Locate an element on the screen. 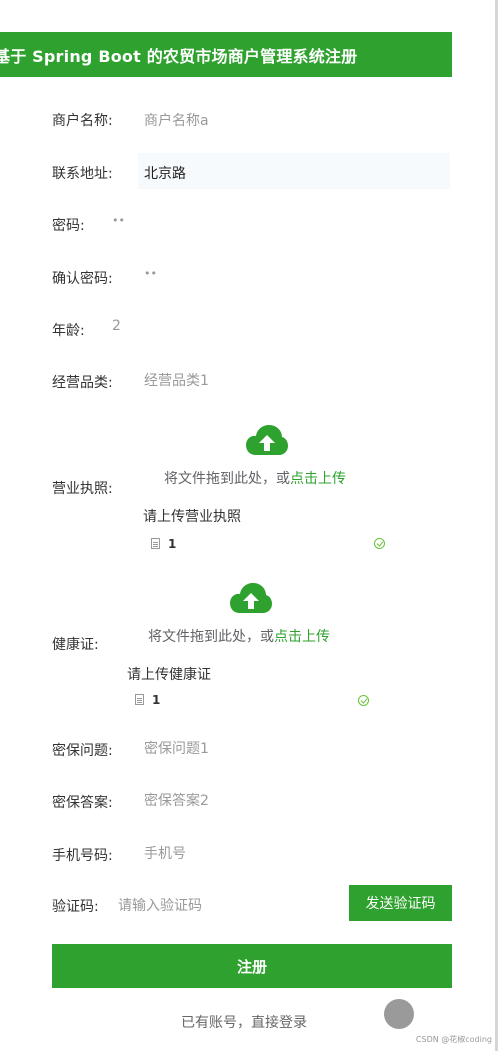 The width and height of the screenshot is (498, 1051). health-file-item: 1 is located at coordinates (147, 700).